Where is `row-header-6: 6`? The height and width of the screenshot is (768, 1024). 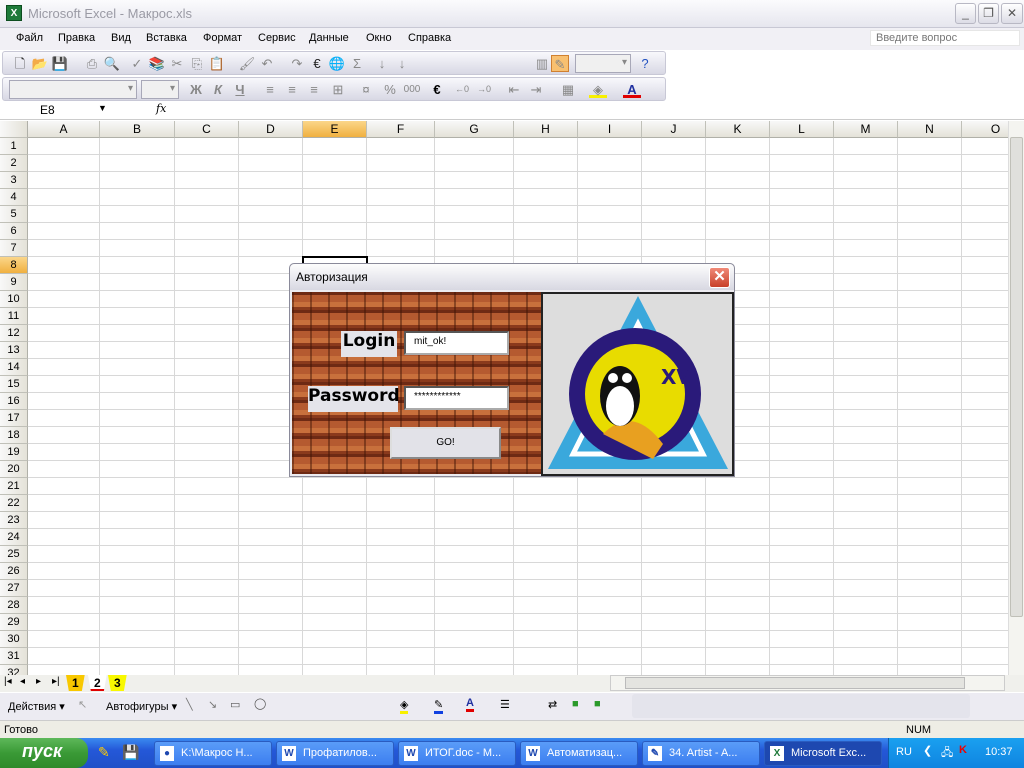
row-header-6: 6 is located at coordinates (14, 231).